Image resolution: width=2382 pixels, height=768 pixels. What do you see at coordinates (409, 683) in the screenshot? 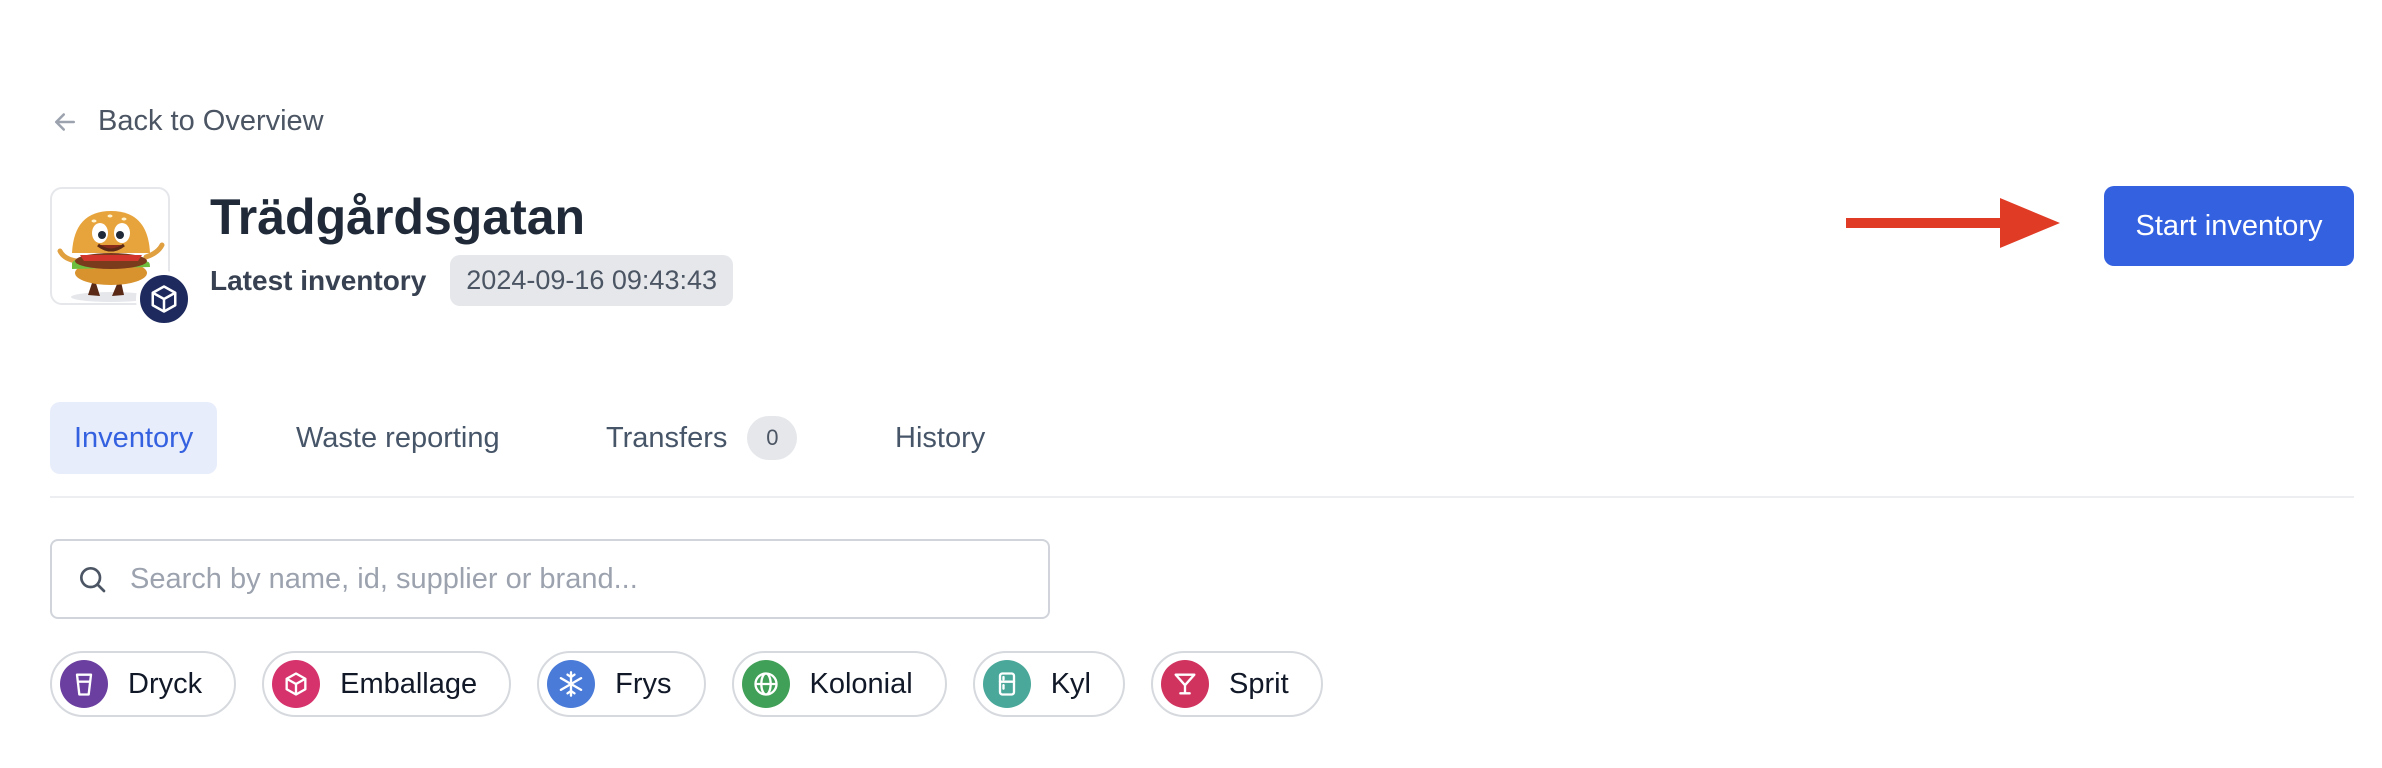
I see `chip-label: Emballage` at bounding box center [409, 683].